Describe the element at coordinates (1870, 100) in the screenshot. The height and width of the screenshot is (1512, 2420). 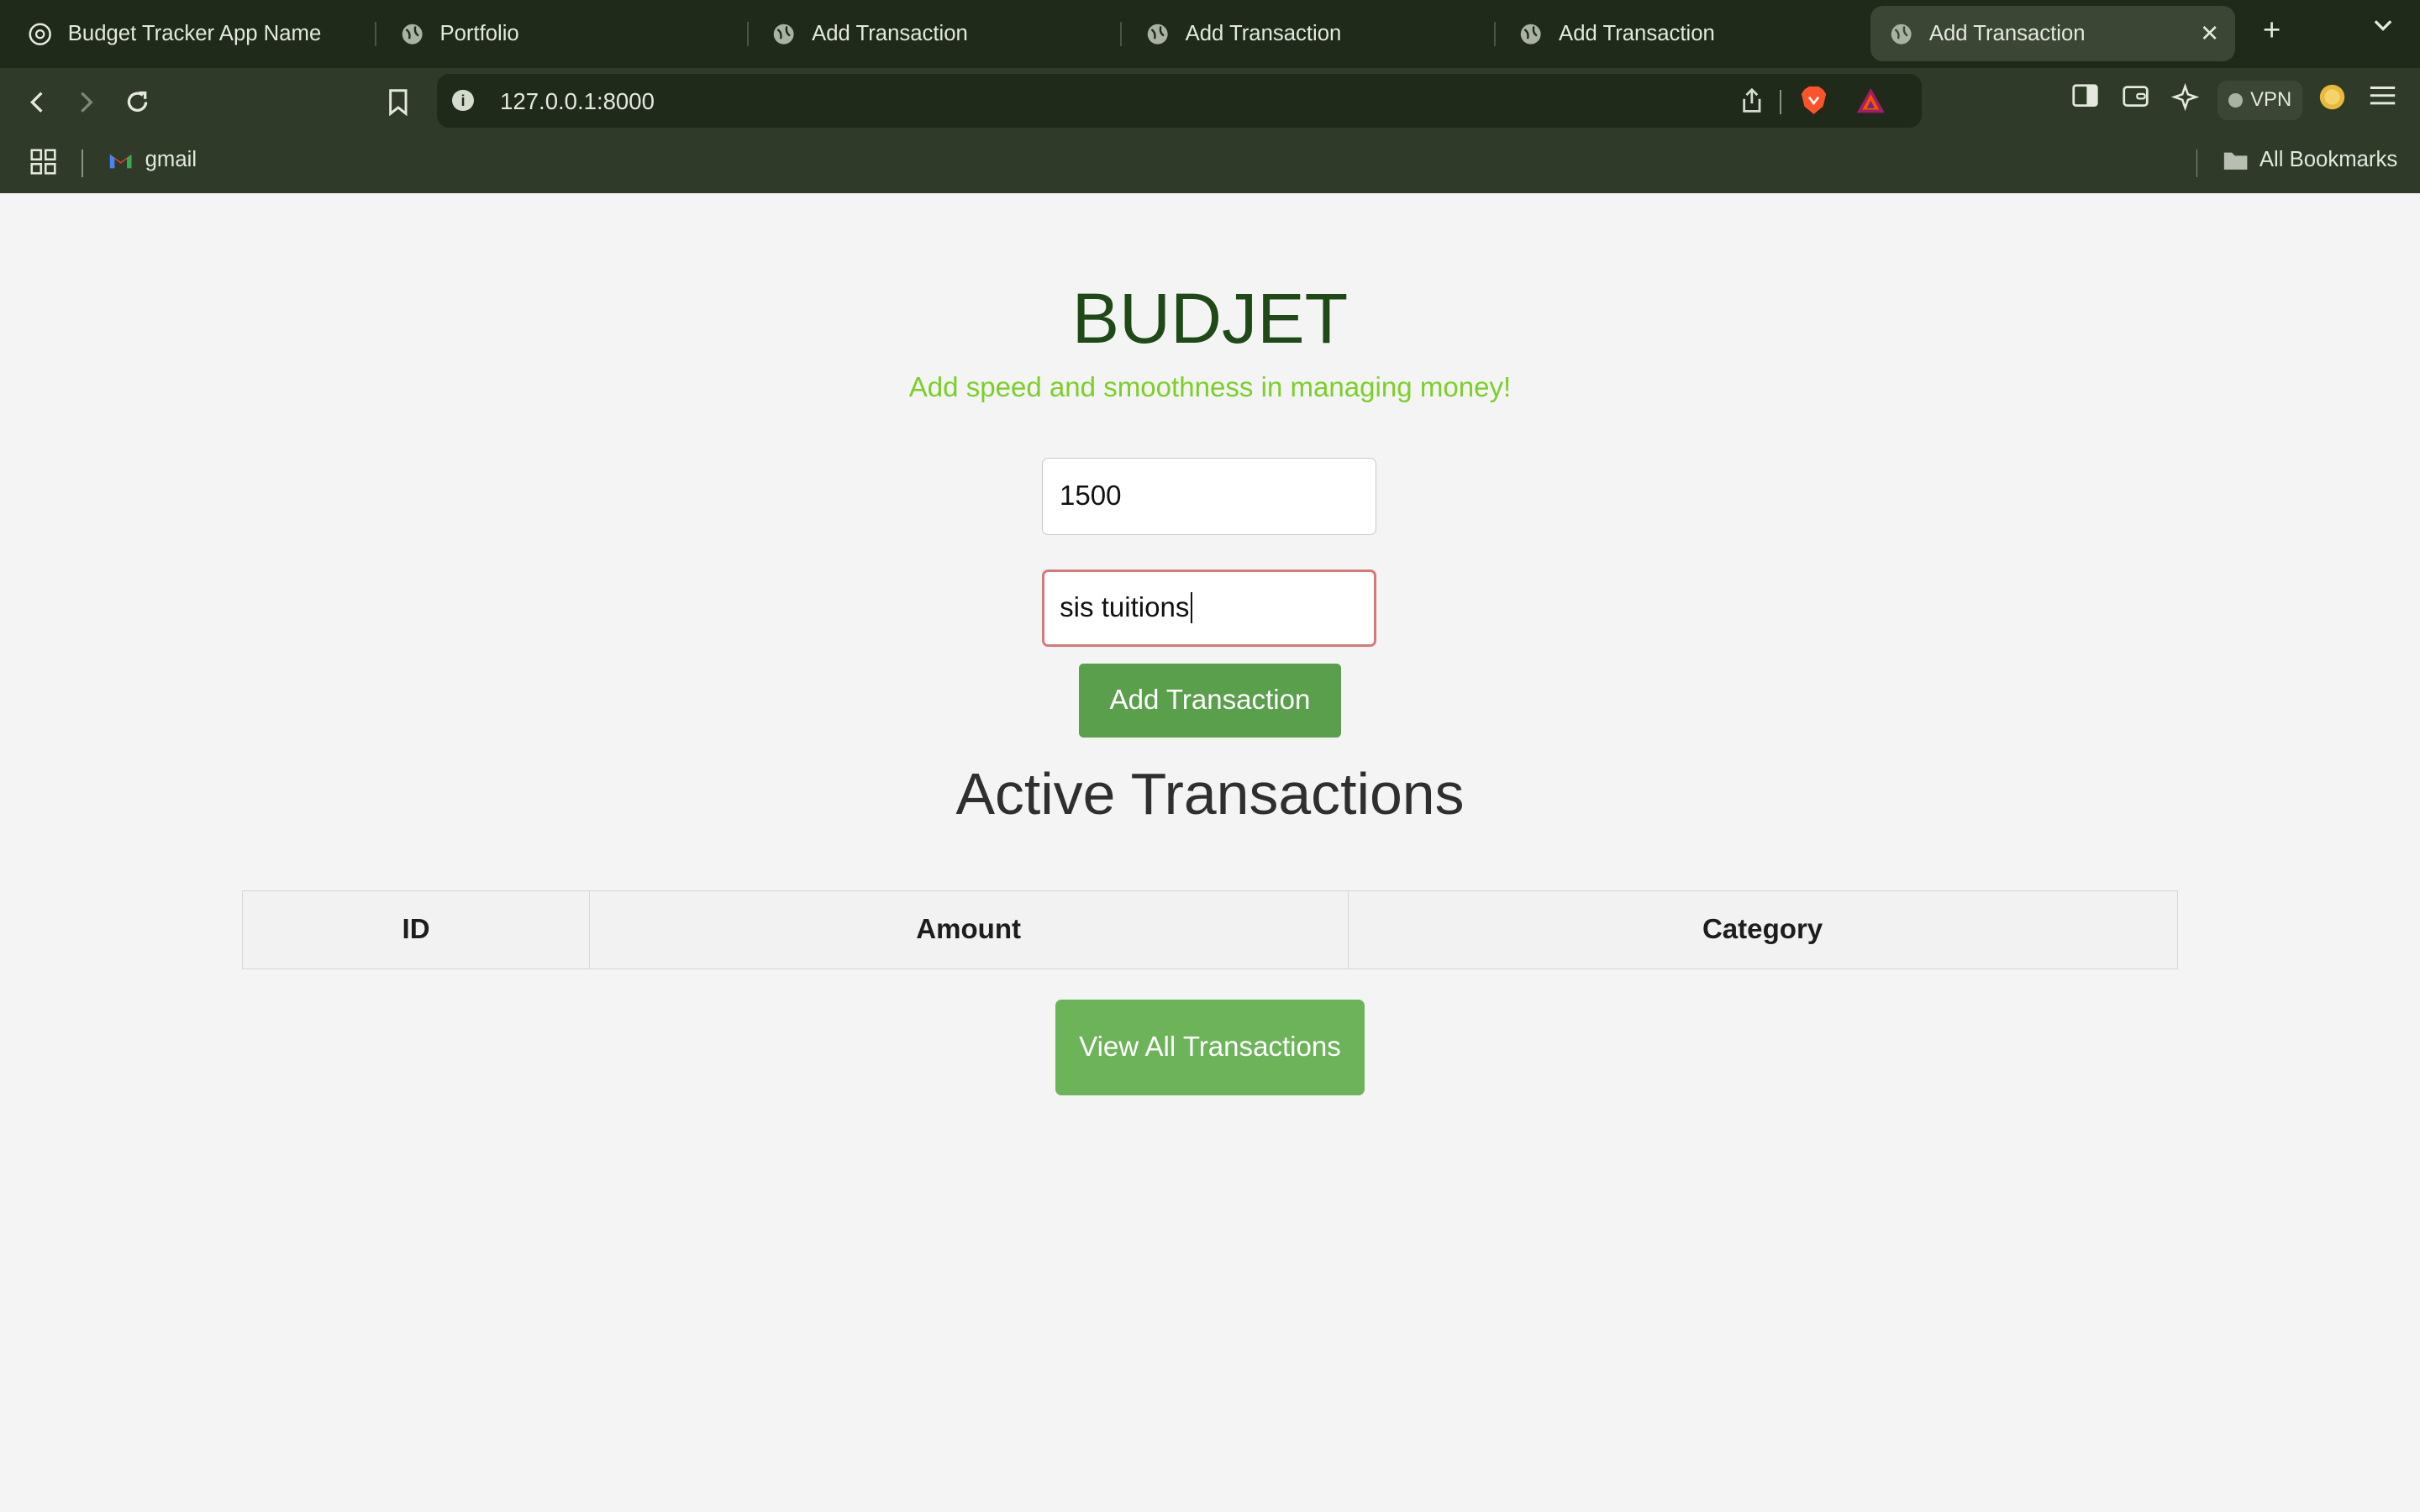
I see `brave-rewards-icon` at that location.